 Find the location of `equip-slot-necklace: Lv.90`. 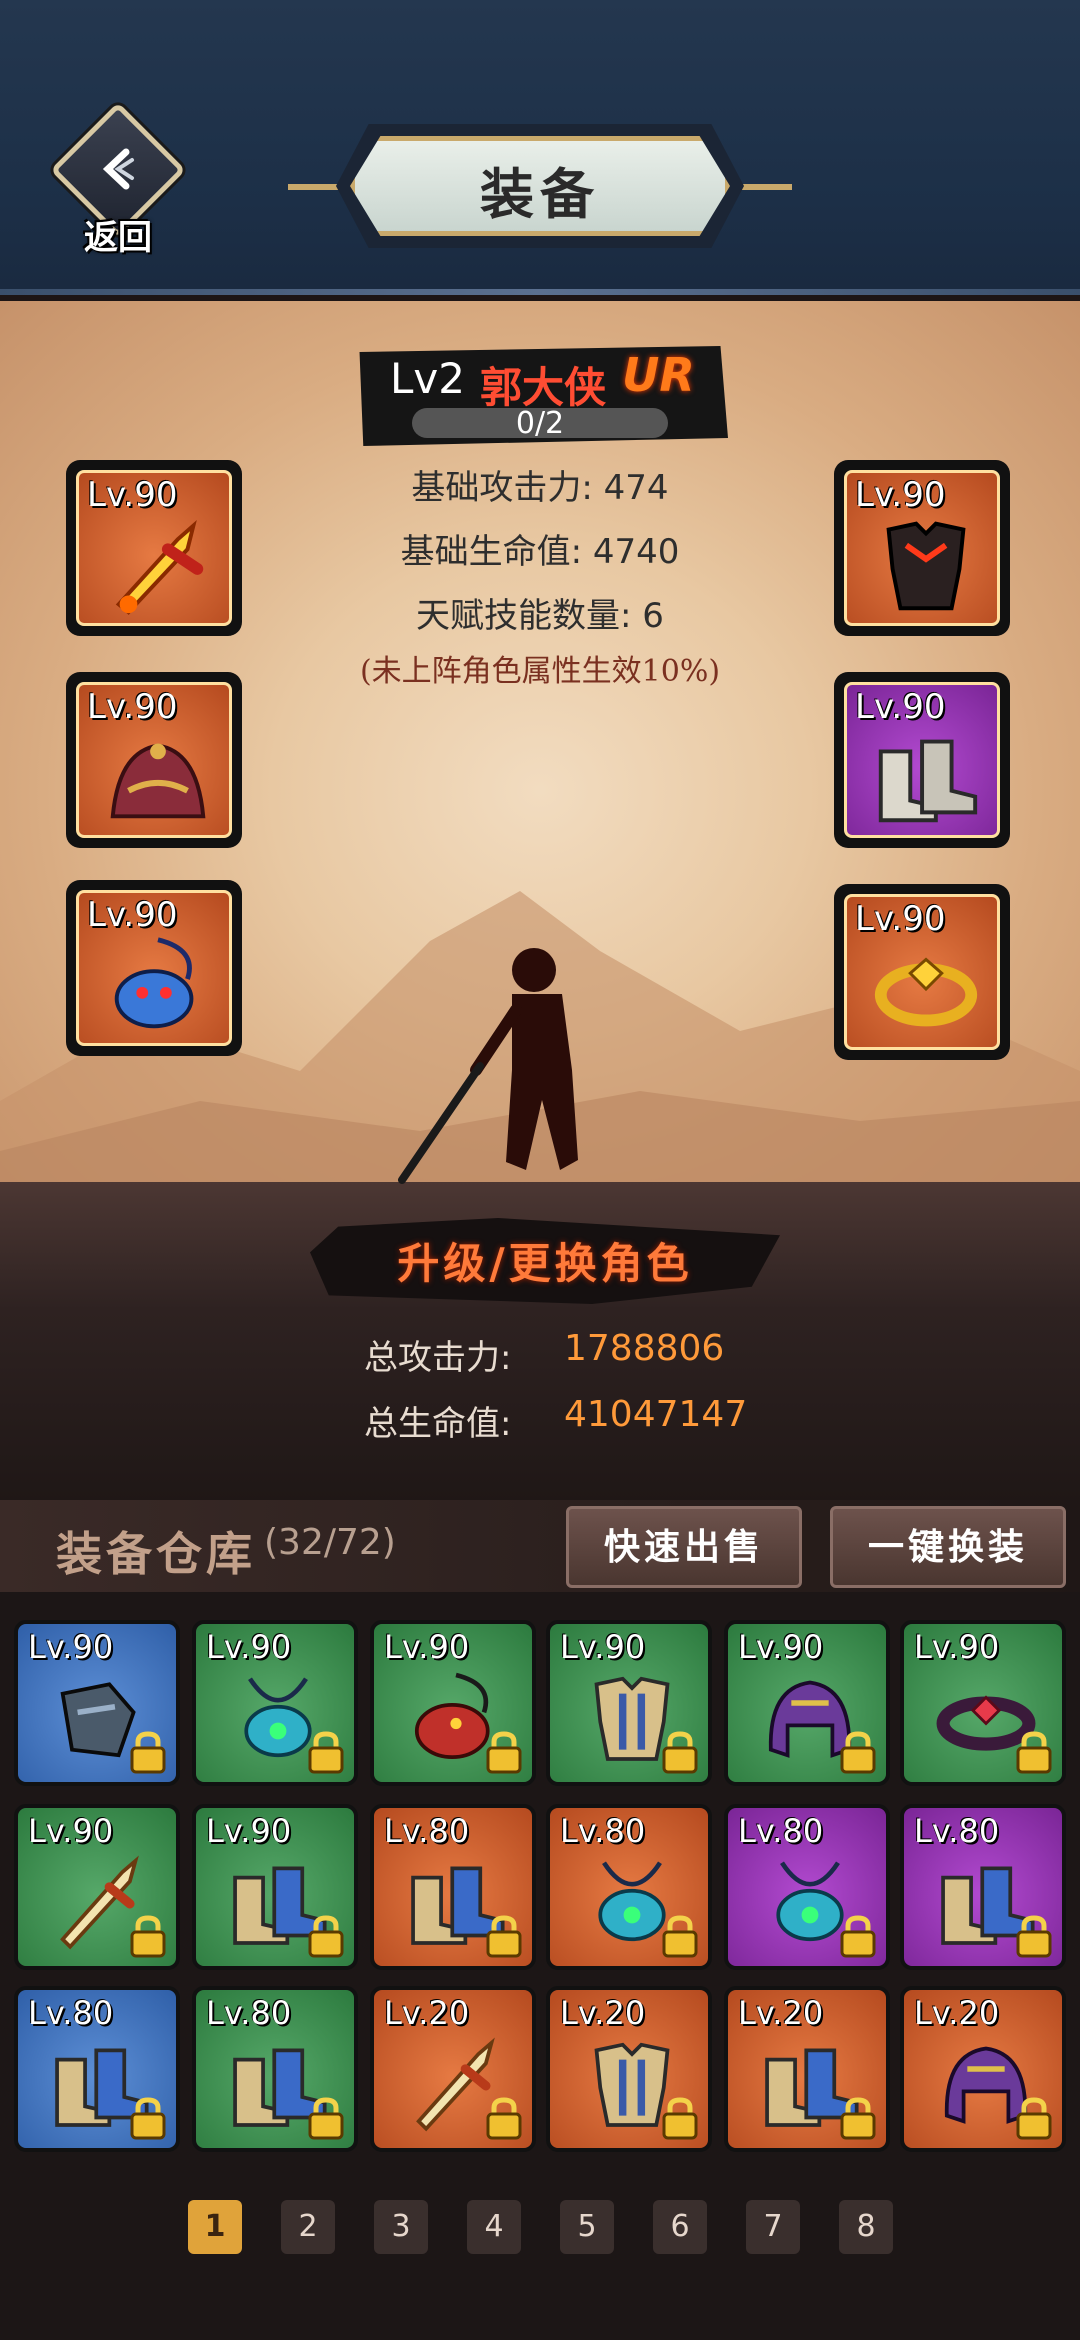

equip-slot-necklace: Lv.90 is located at coordinates (154, 968).